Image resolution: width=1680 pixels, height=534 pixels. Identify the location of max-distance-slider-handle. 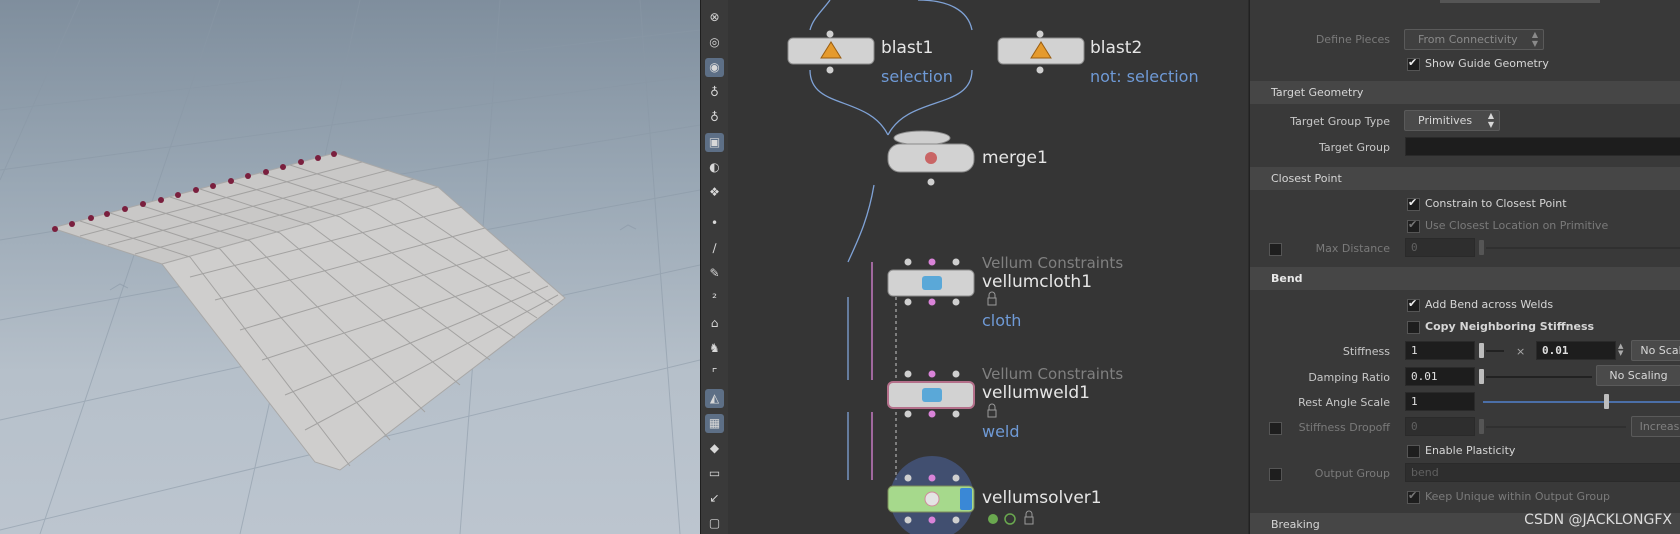
(1481, 247).